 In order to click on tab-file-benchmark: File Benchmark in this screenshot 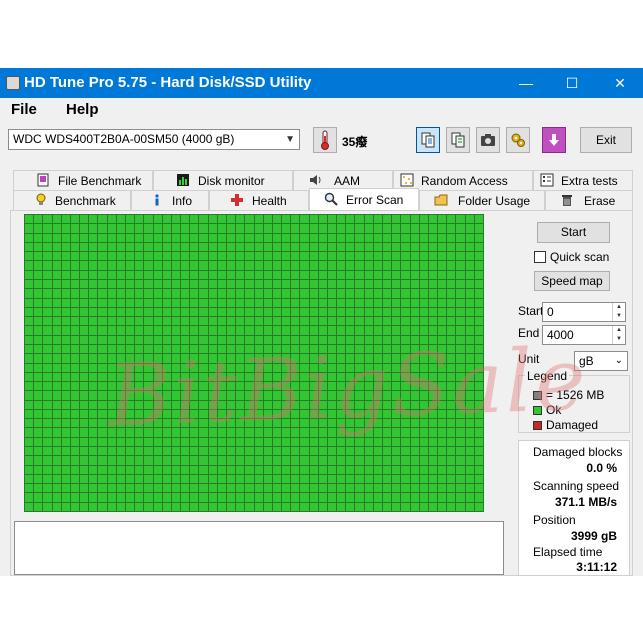, I will do `click(83, 180)`.